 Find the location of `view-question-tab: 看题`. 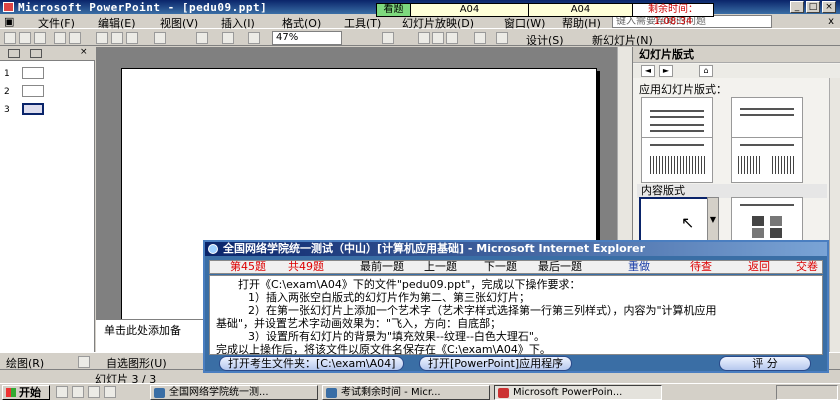

view-question-tab: 看题 is located at coordinates (394, 10).